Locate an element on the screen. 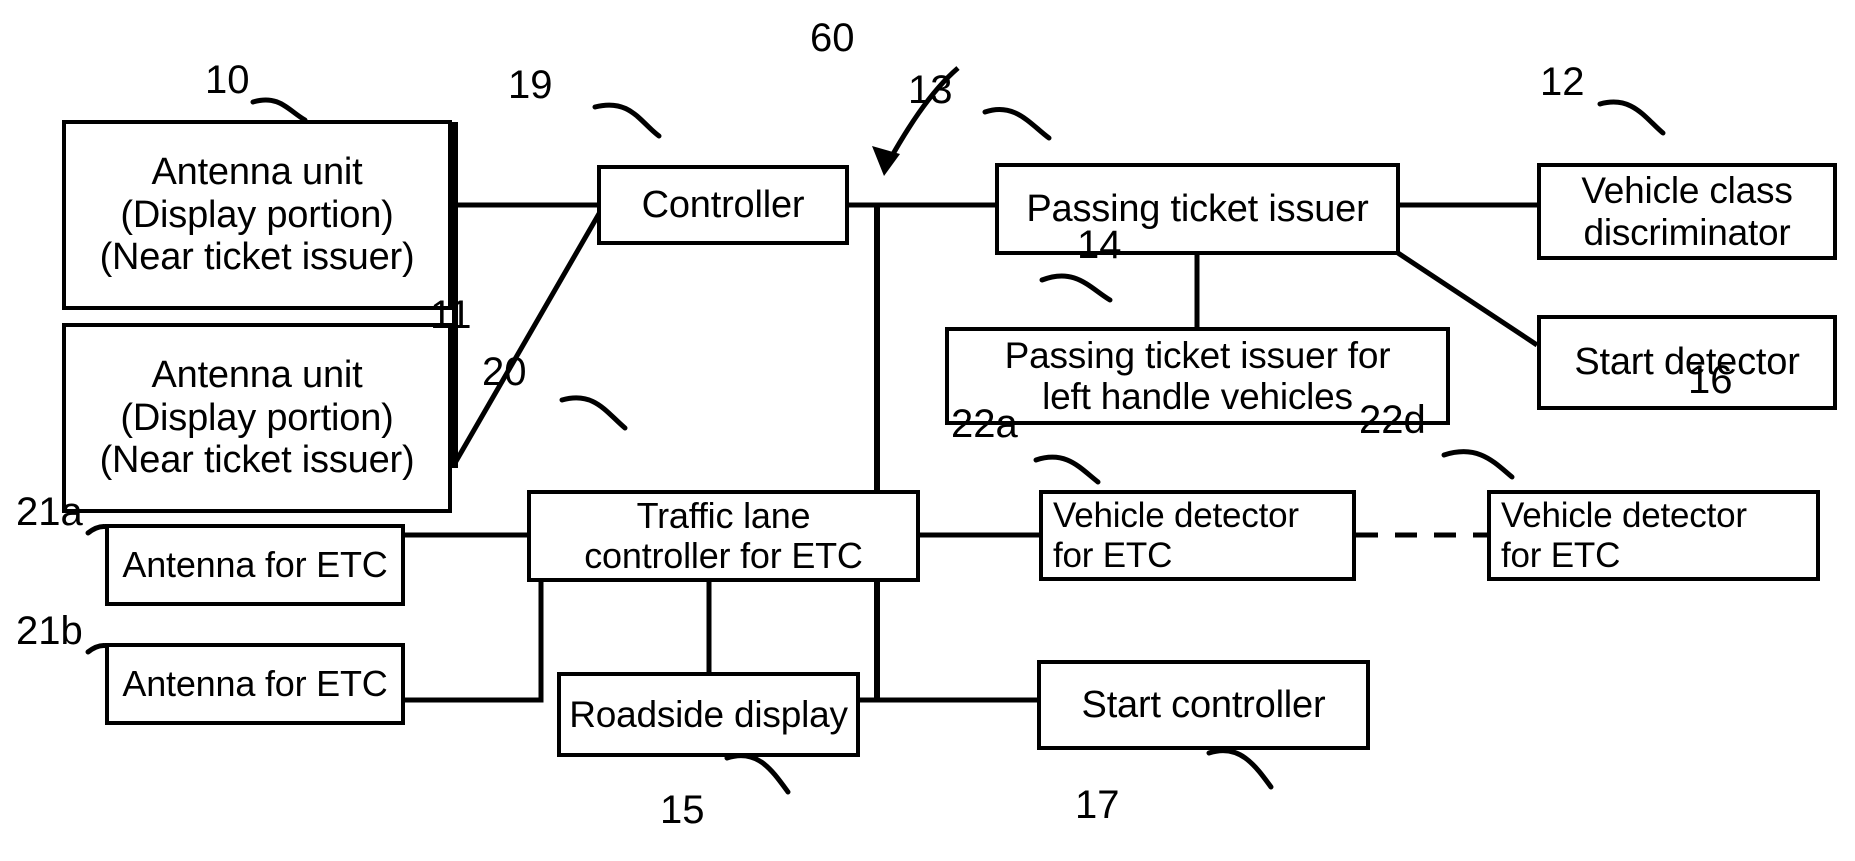  ref-label-12: 12 is located at coordinates (1562, 82).